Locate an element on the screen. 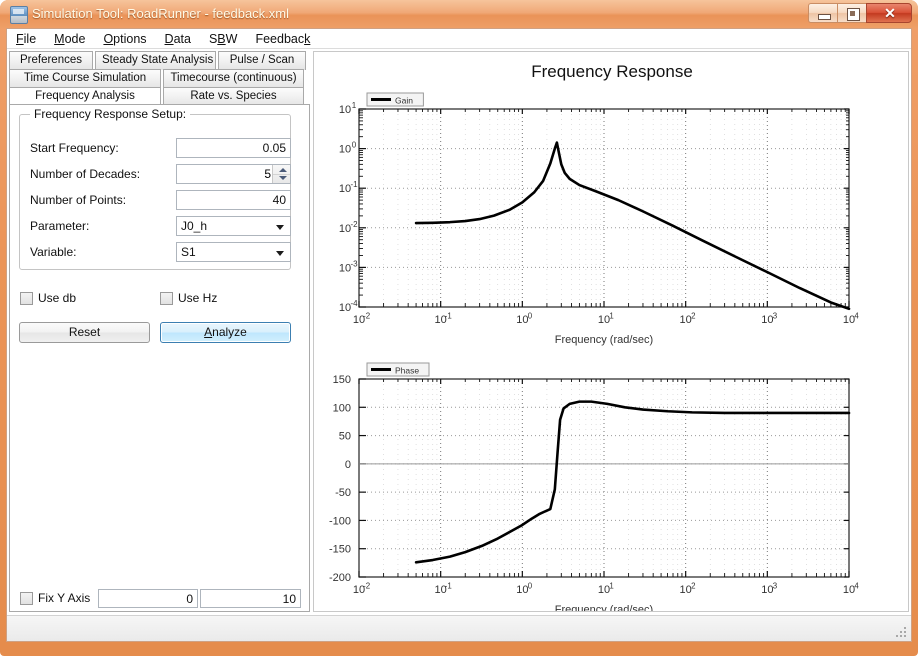 This screenshot has height=656, width=918. start-frequency-input: 0.05 is located at coordinates (233, 148).